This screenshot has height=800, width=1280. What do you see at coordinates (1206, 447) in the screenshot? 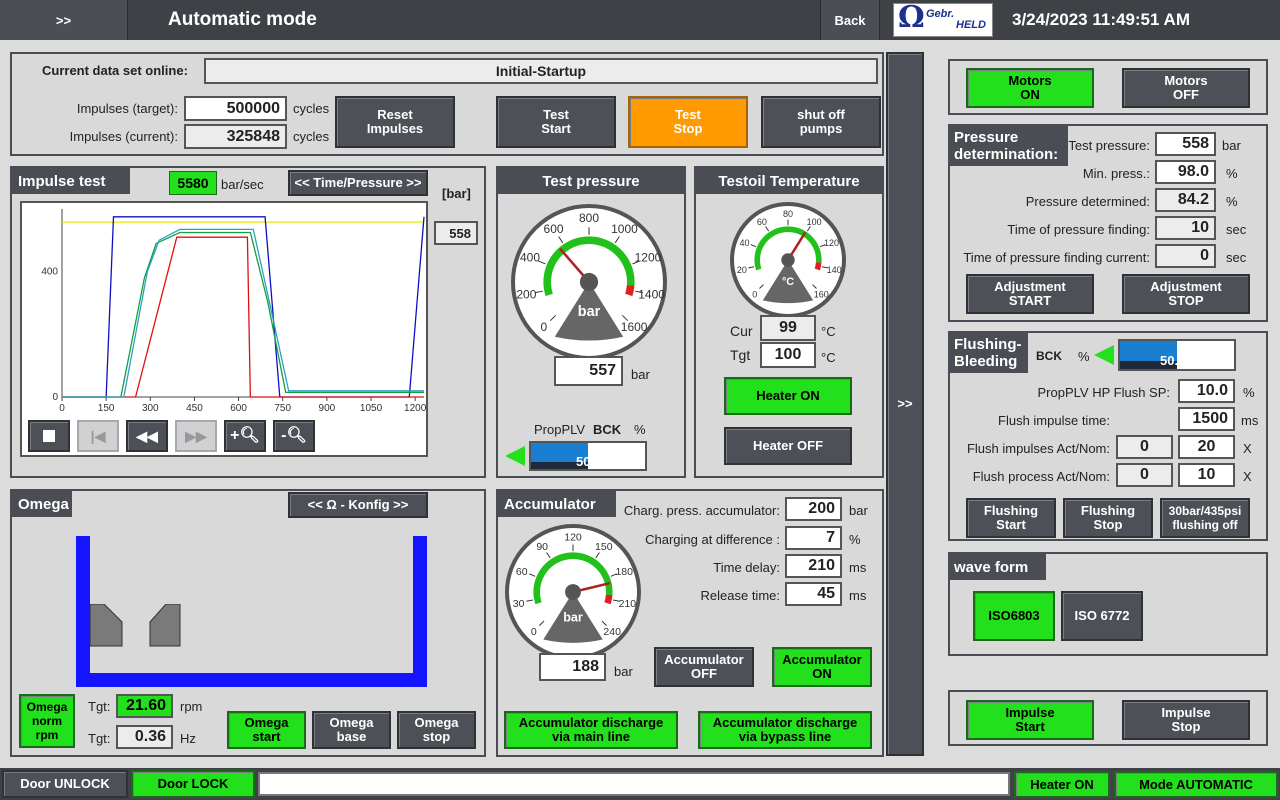
I see `flush-imp-nom-field: 20` at bounding box center [1206, 447].